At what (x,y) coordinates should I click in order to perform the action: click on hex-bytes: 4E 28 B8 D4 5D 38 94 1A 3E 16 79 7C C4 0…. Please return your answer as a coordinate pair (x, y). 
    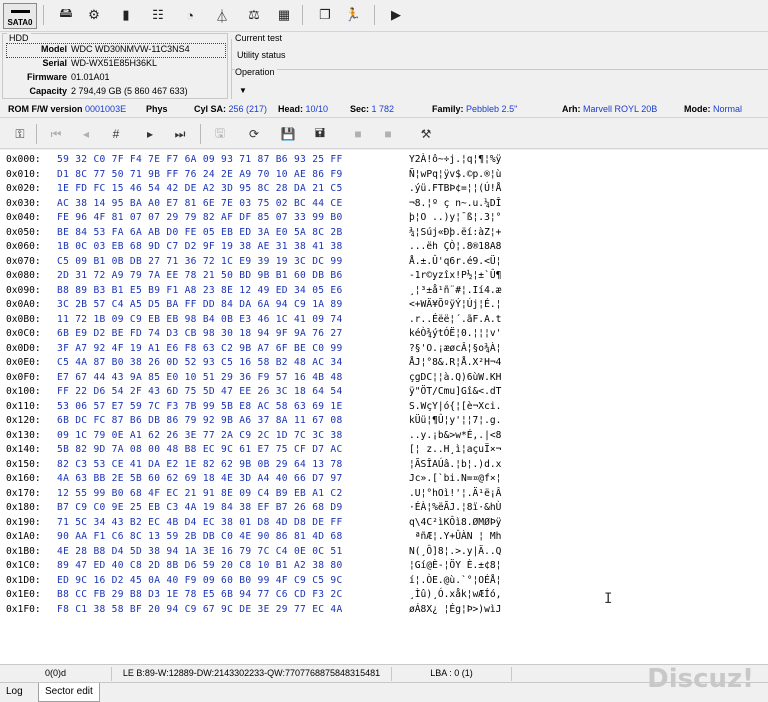
    Looking at the image, I should click on (200, 551).